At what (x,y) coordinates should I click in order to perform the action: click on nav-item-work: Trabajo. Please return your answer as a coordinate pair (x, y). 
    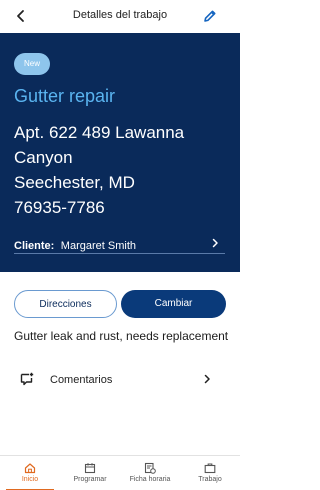
    Looking at the image, I should click on (210, 473).